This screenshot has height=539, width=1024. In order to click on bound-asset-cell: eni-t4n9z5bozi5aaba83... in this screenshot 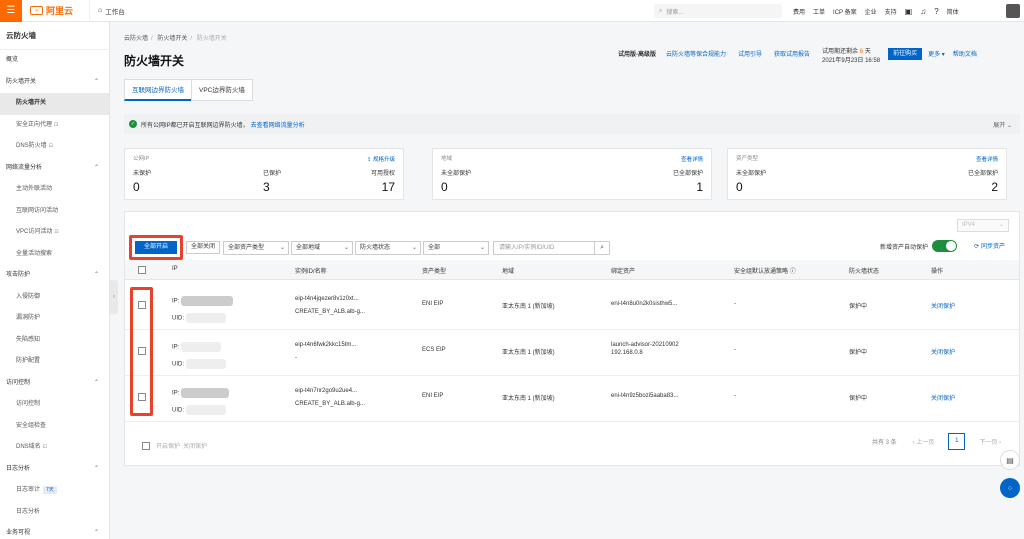, I will do `click(645, 396)`.